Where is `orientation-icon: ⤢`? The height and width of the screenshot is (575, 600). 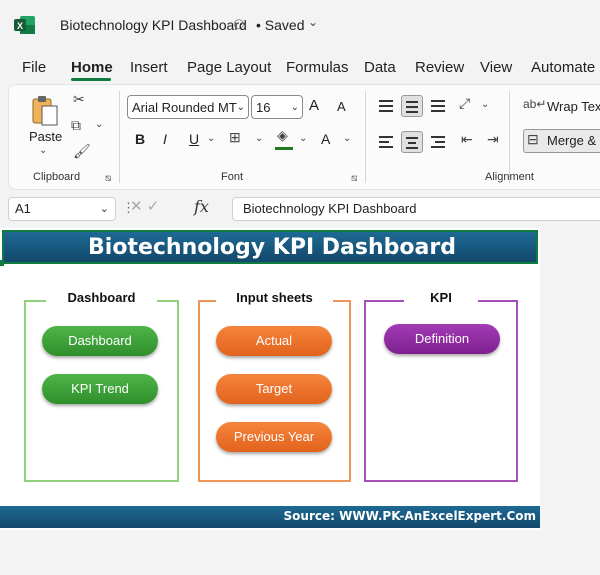
orientation-icon: ⤢ is located at coordinates (464, 103).